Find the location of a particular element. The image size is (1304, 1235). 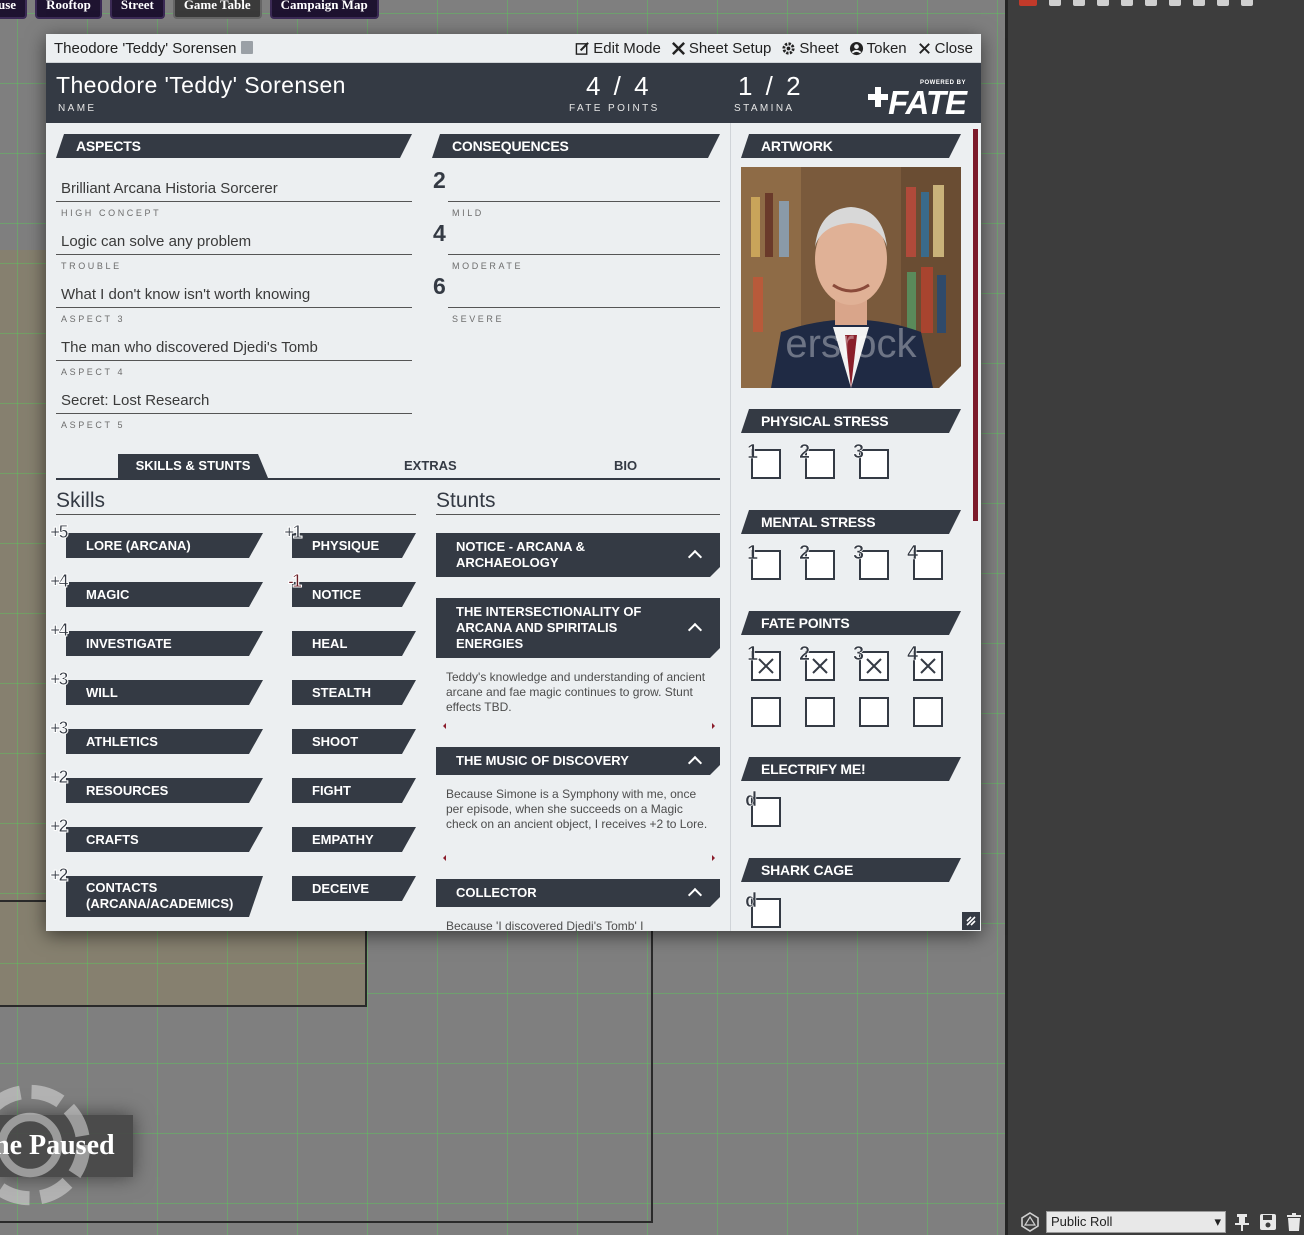

window-title: Theodore 'Teddy' Sorensen is located at coordinates (309, 48).